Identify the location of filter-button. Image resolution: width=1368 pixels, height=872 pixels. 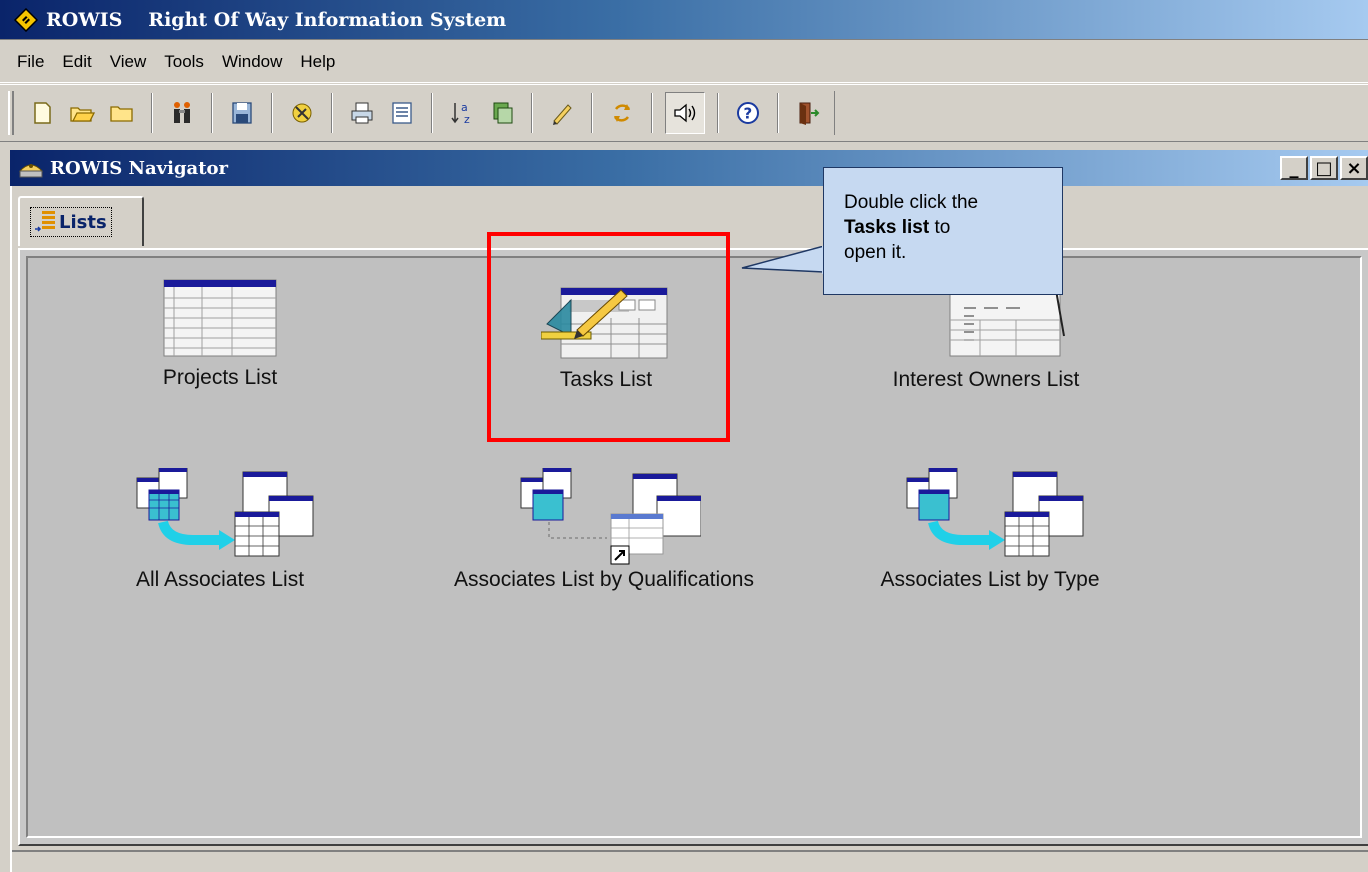
(502, 113).